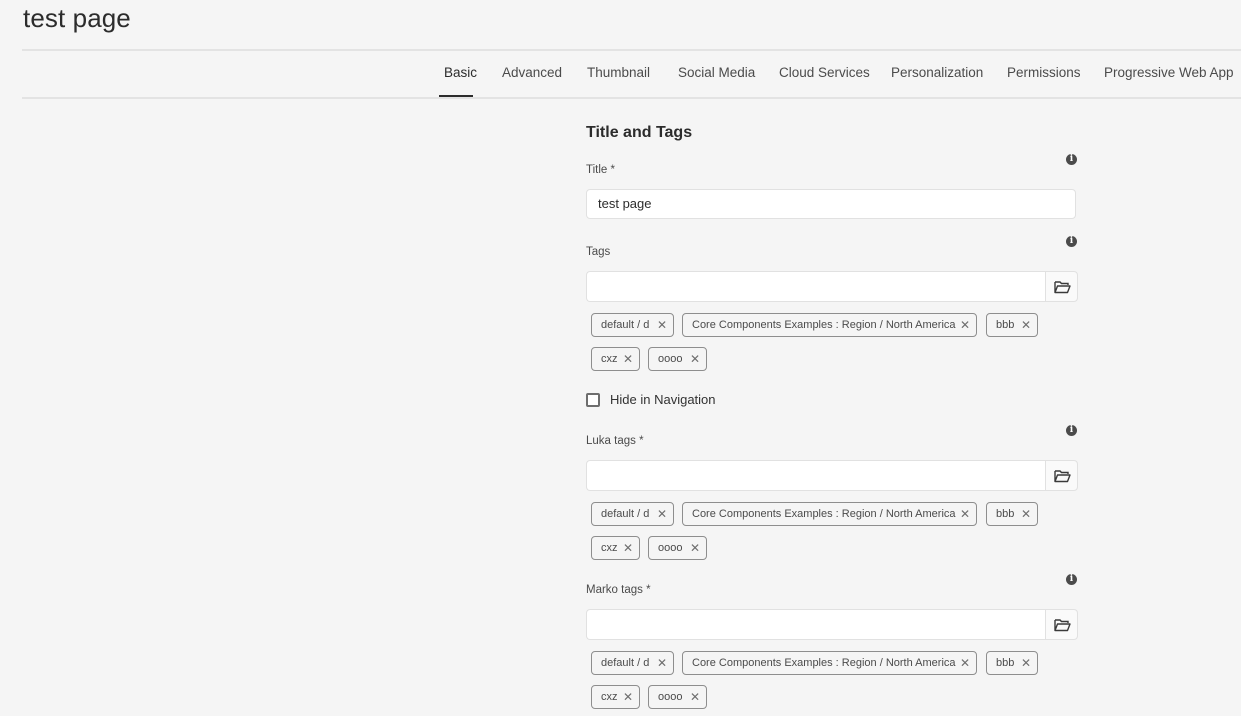  Describe the element at coordinates (618, 590) in the screenshot. I see `marko-tags-label: Marko tags *` at that location.